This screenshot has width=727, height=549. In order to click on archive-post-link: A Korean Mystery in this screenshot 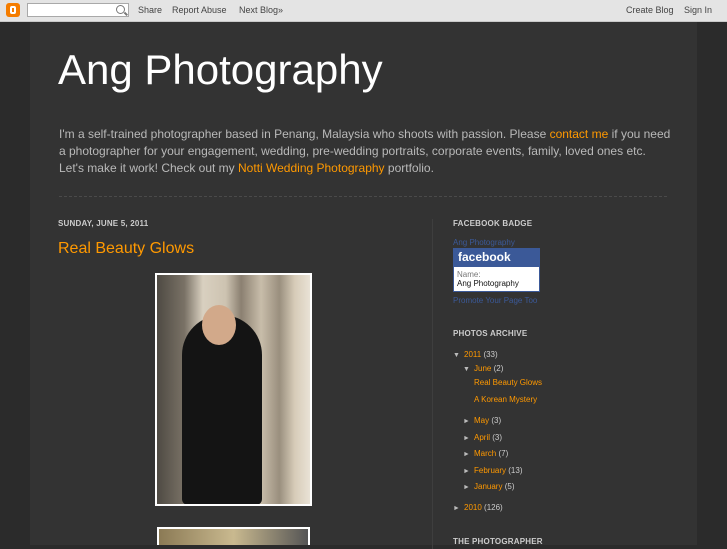, I will do `click(505, 399)`.